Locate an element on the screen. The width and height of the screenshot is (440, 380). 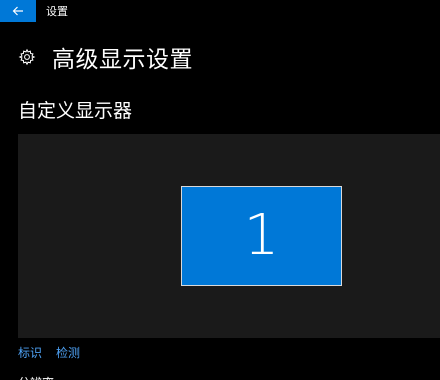
title-bar: 设置 is located at coordinates (220, 11).